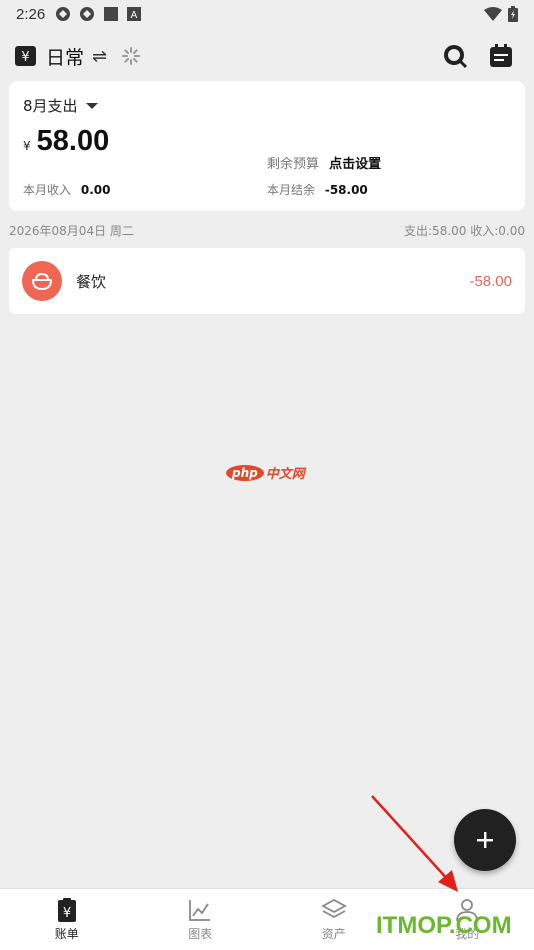  I want to click on month-selector: 8月支出, so click(60, 105).